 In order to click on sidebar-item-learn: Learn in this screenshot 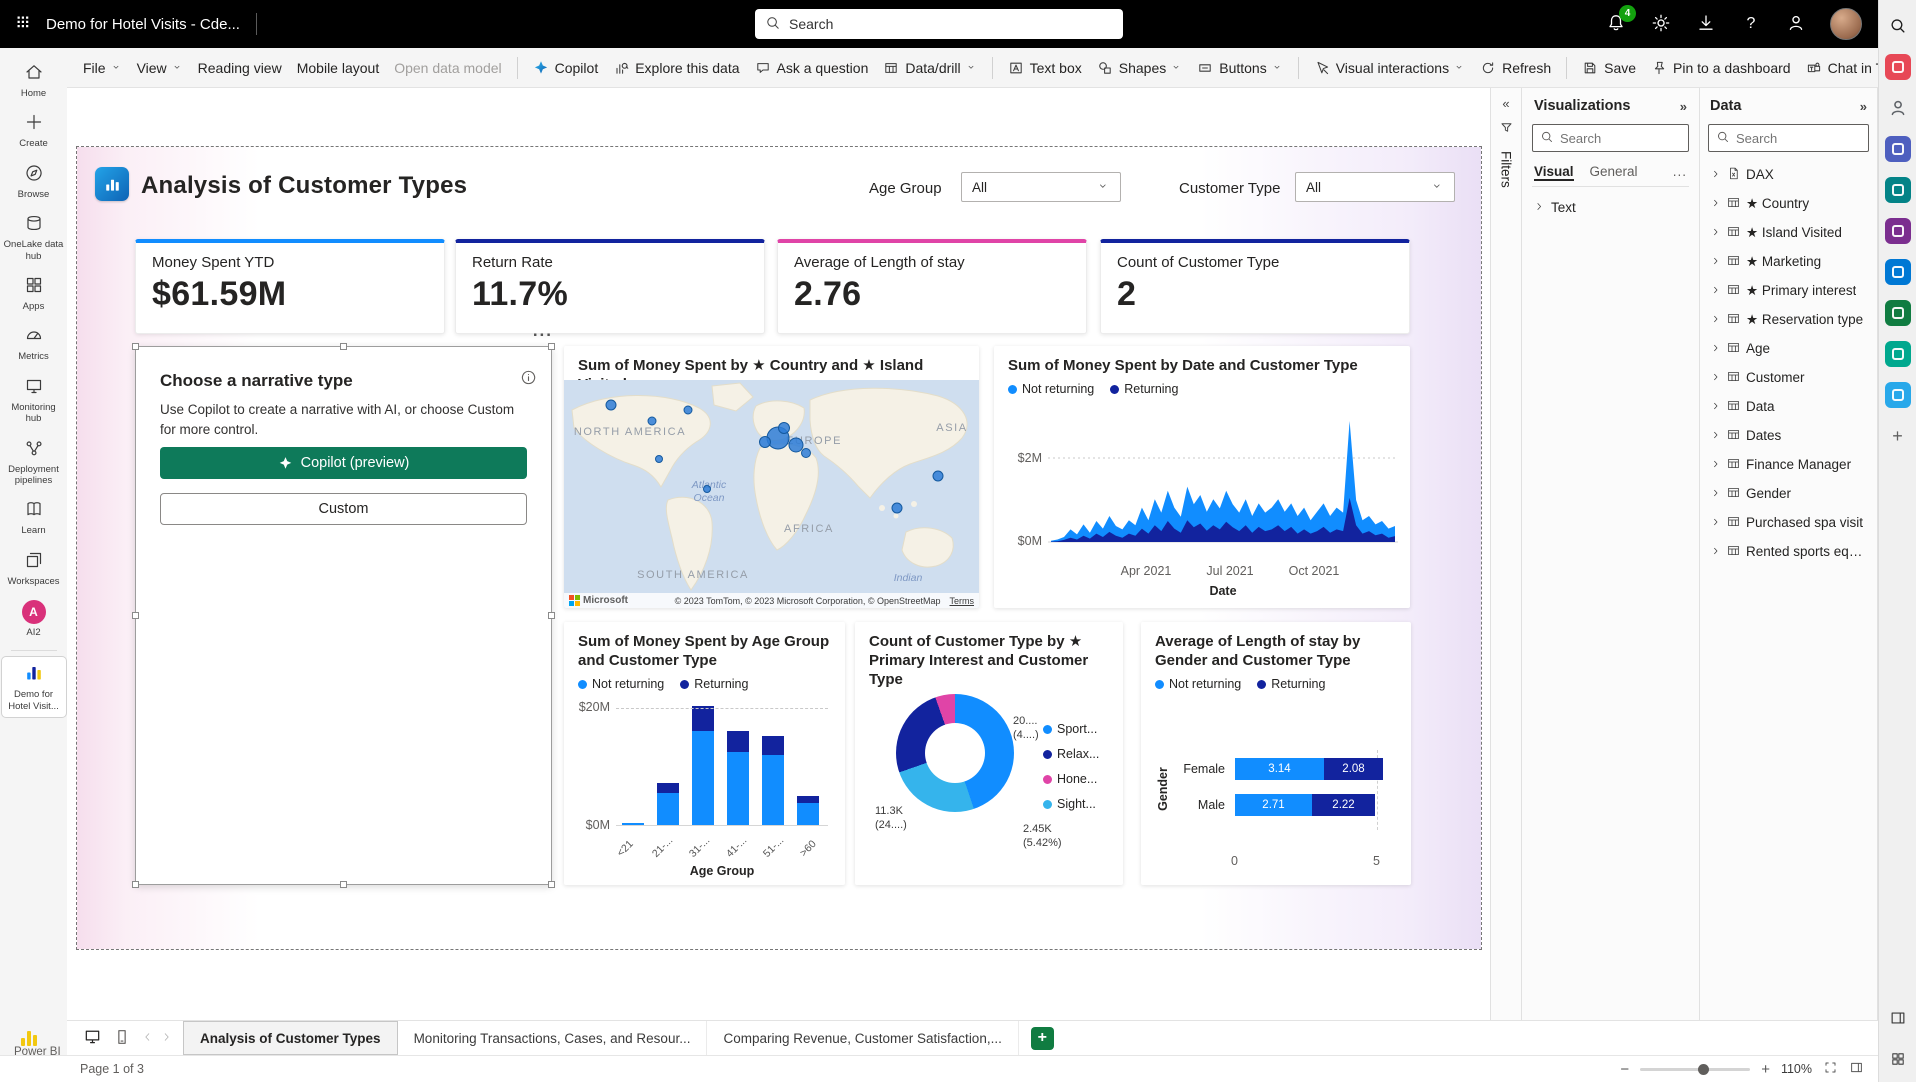, I will do `click(34, 517)`.